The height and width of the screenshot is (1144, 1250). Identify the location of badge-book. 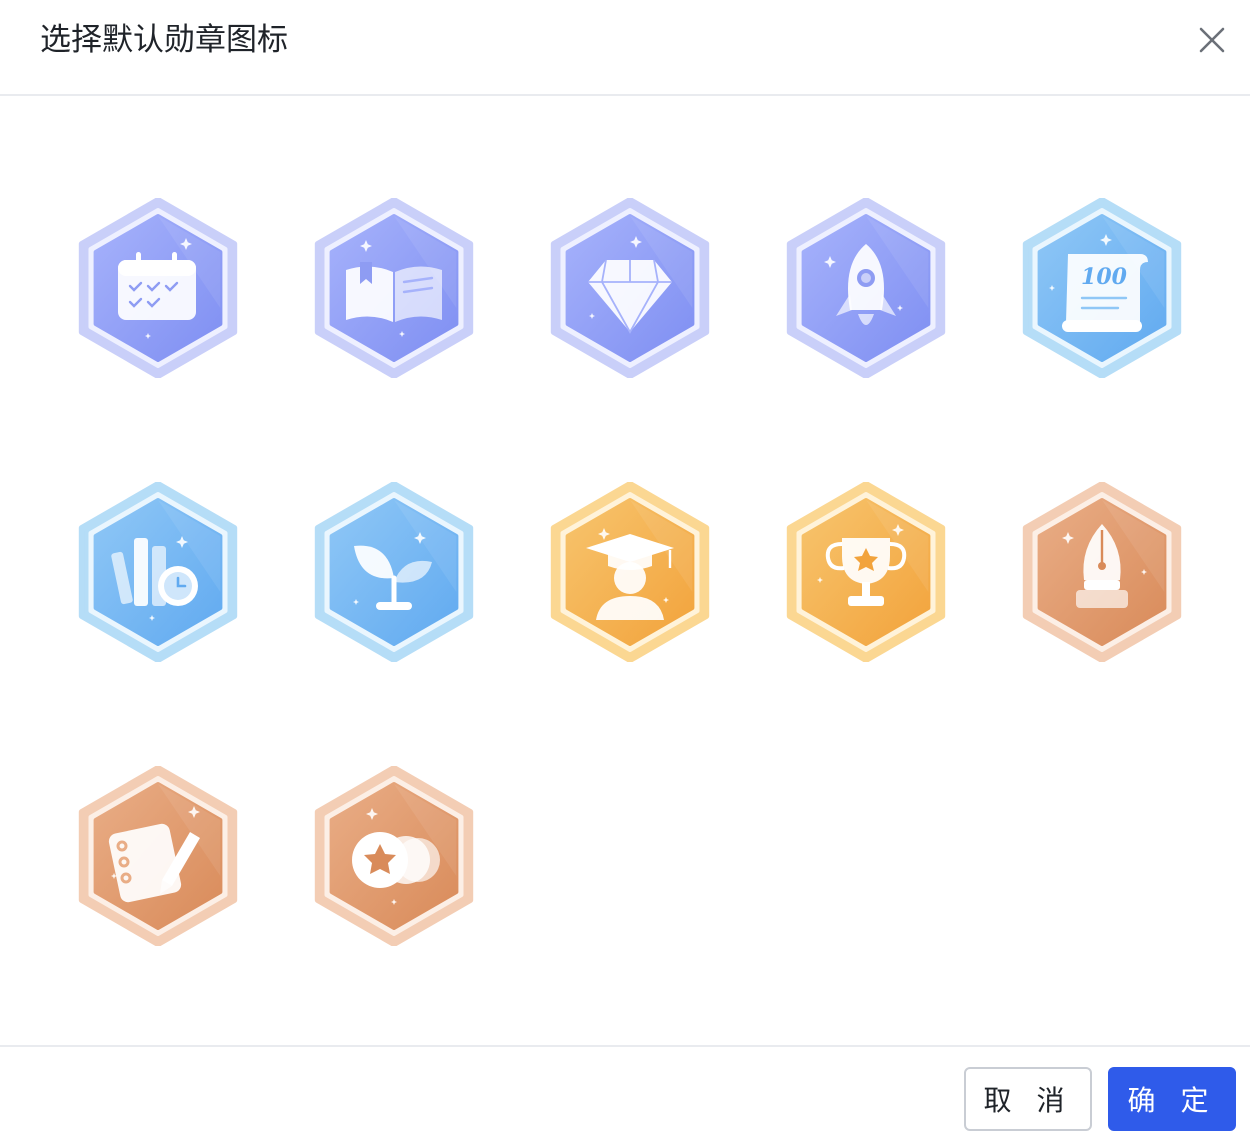
(394, 288).